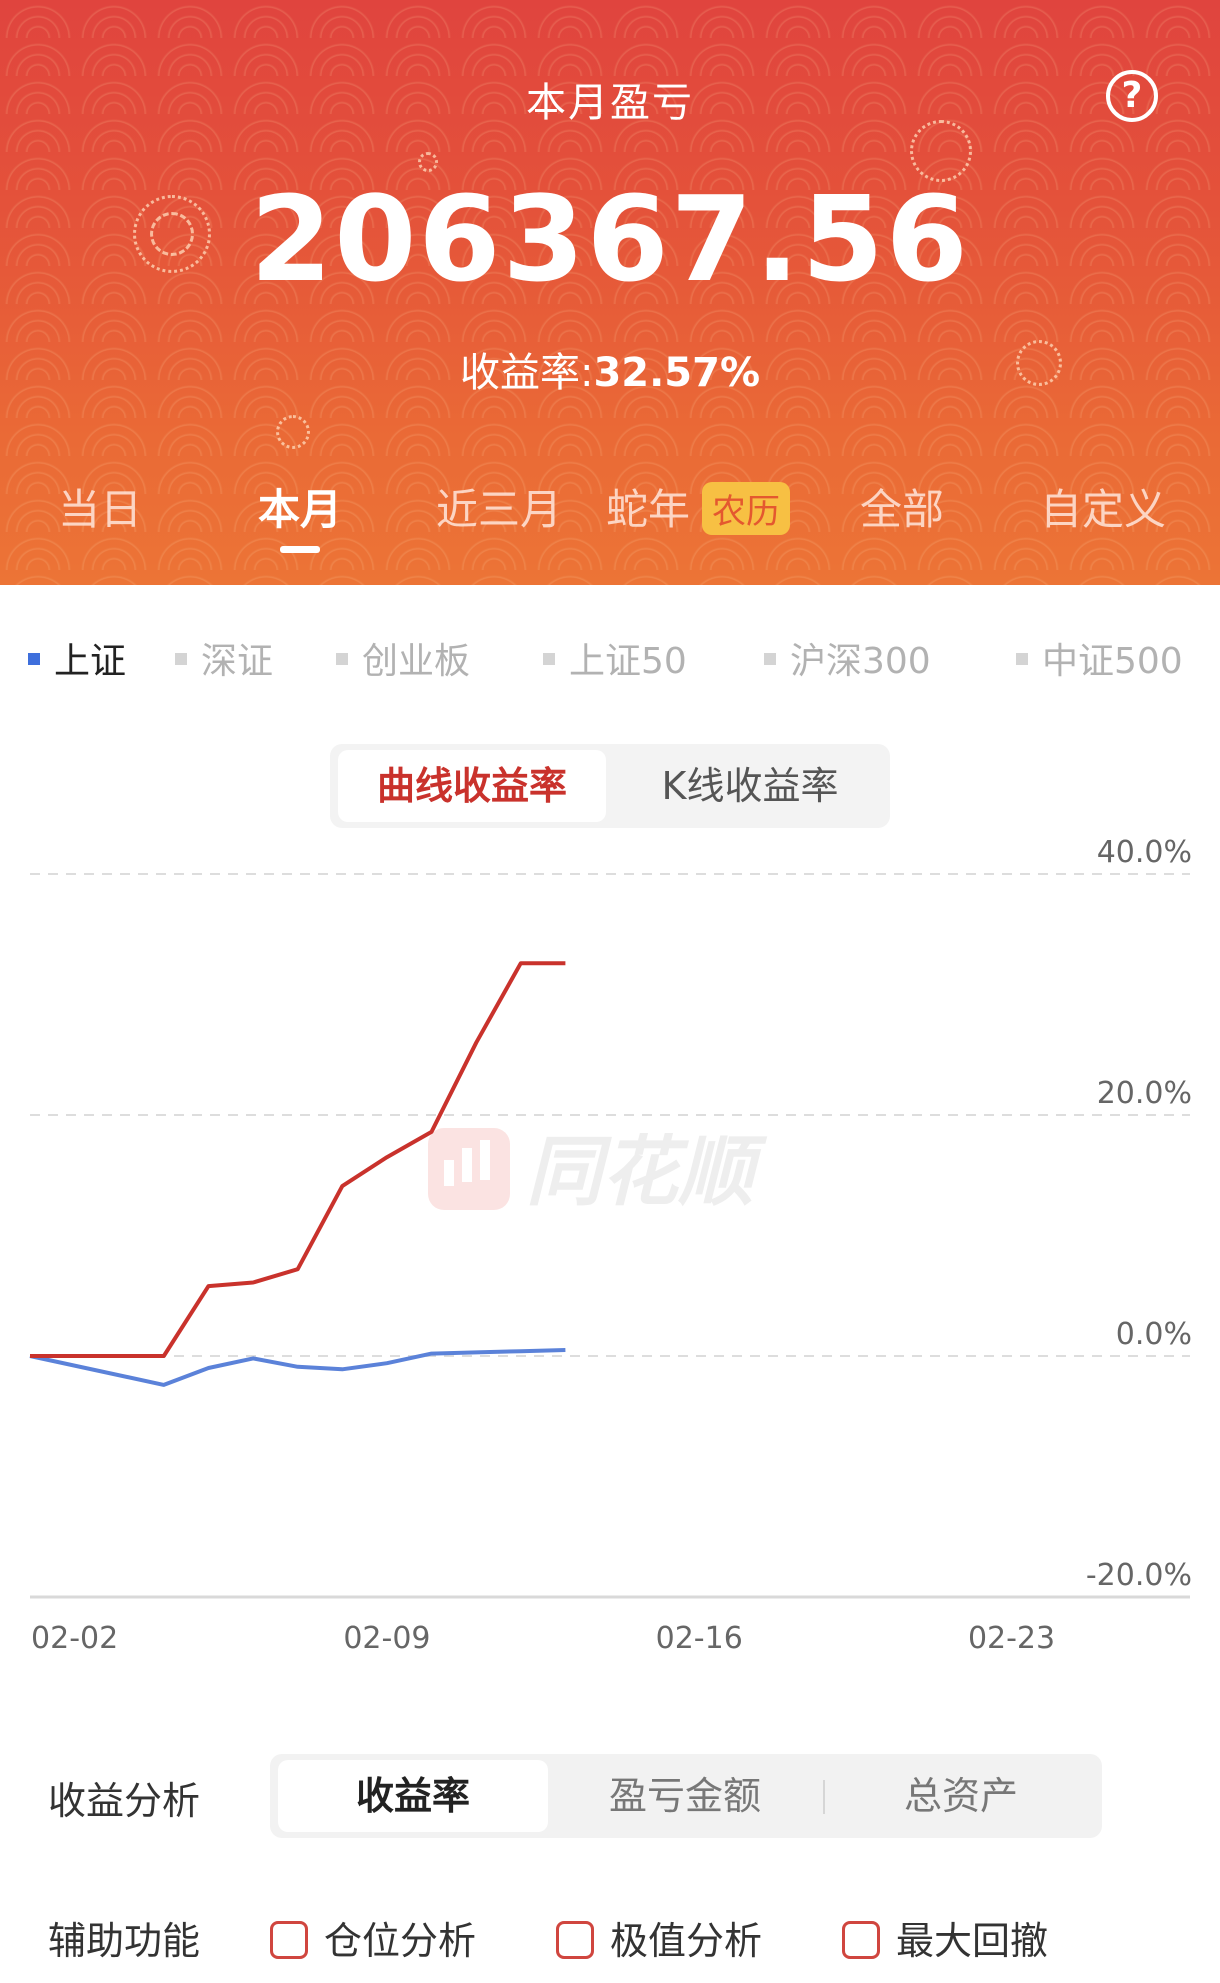  I want to click on checkbox-label: 仓位分析, so click(400, 1941).